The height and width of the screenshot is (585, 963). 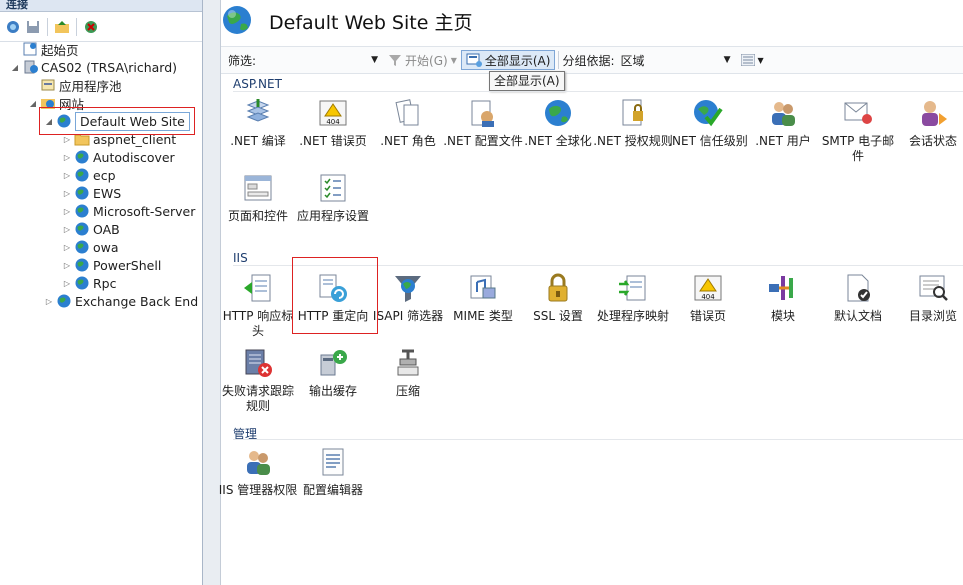 I want to click on feature-label: .NET 配置文件, so click(x=483, y=141).